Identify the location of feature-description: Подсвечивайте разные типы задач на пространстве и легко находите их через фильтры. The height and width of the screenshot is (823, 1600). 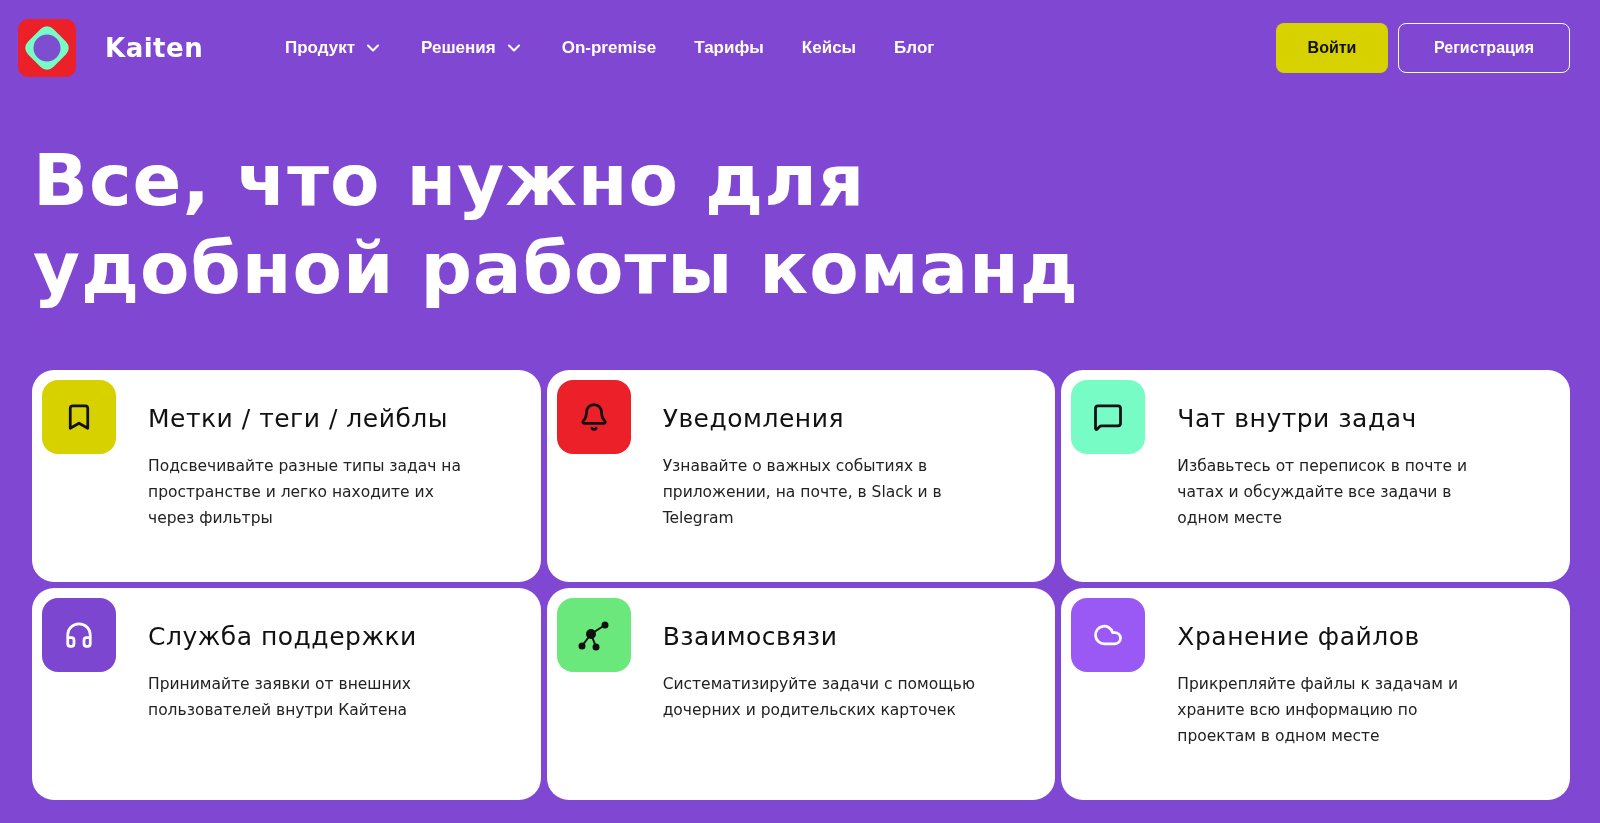
(305, 492).